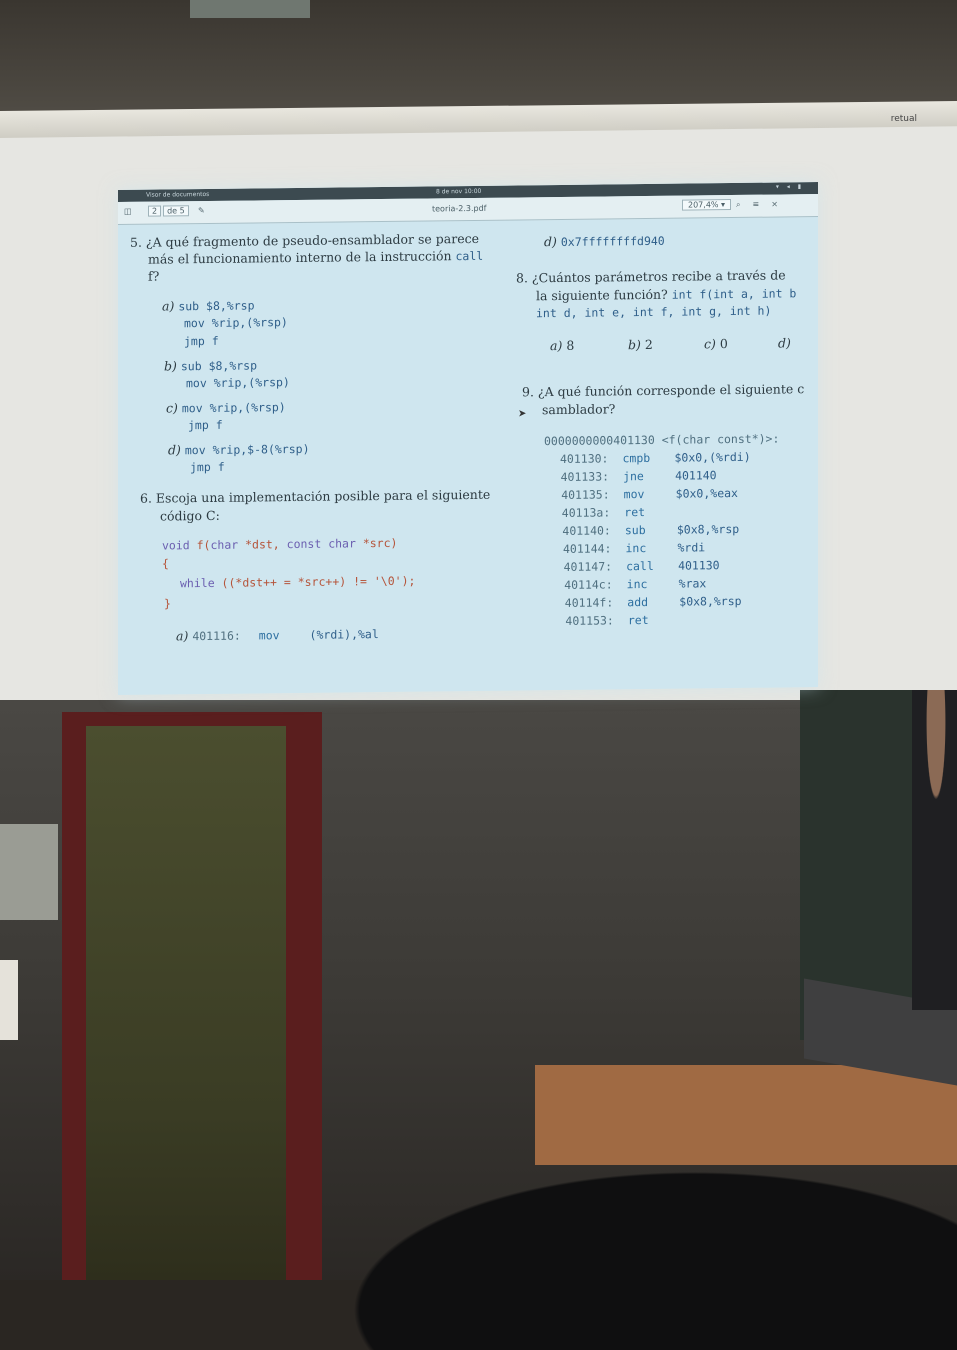  I want to click on q5-line3: f?, so click(154, 276).